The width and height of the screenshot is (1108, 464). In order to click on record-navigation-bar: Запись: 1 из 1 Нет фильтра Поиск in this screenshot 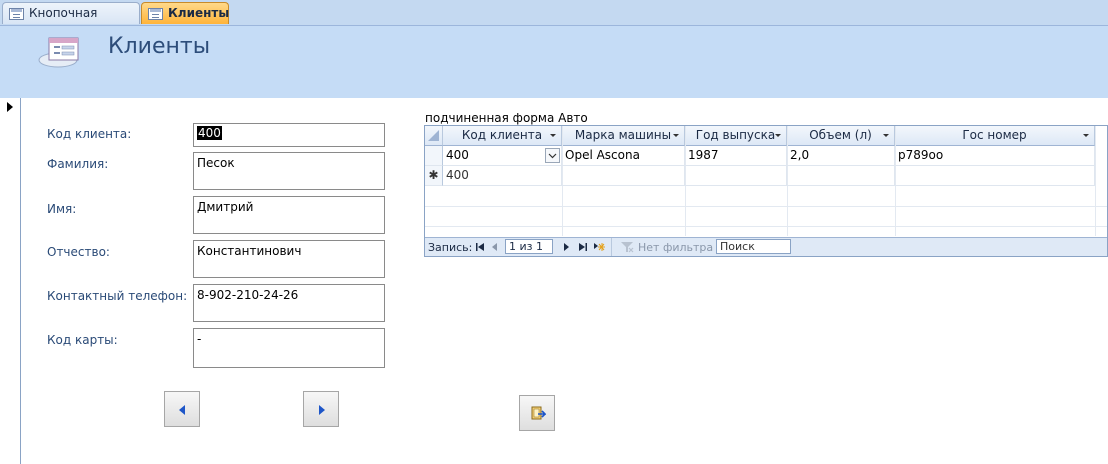, I will do `click(766, 246)`.